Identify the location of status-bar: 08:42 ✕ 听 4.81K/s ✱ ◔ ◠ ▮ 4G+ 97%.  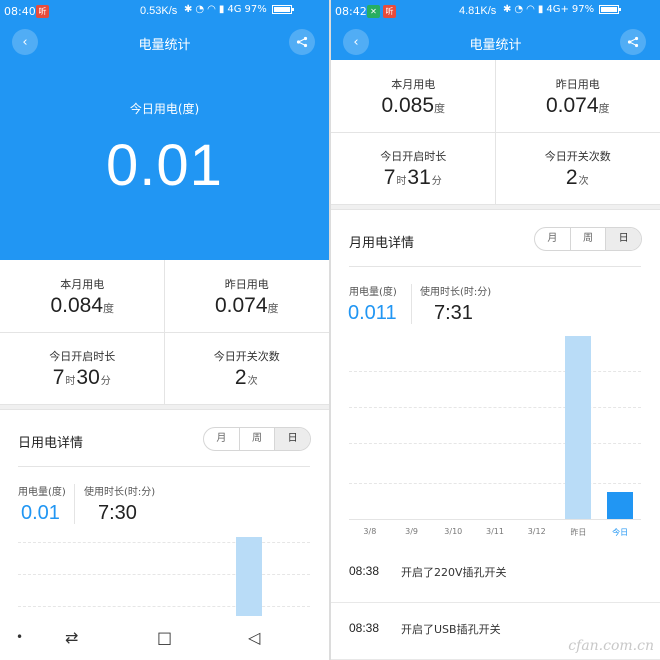
(495, 12).